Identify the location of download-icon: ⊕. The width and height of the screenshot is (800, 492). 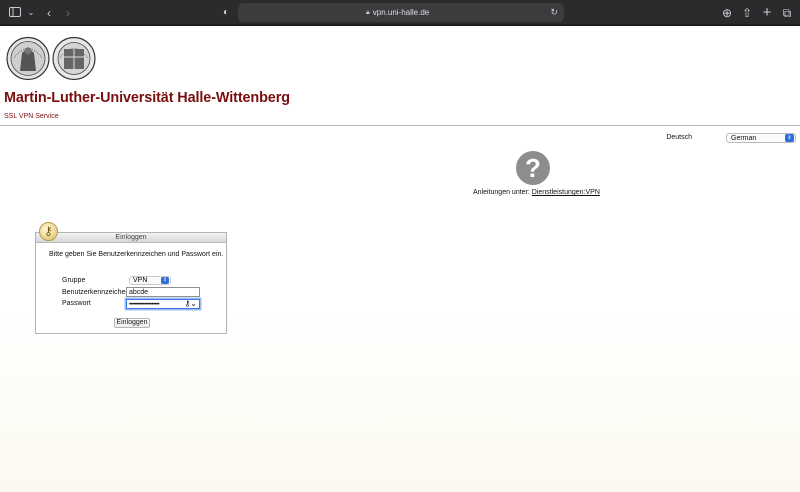
(727, 13).